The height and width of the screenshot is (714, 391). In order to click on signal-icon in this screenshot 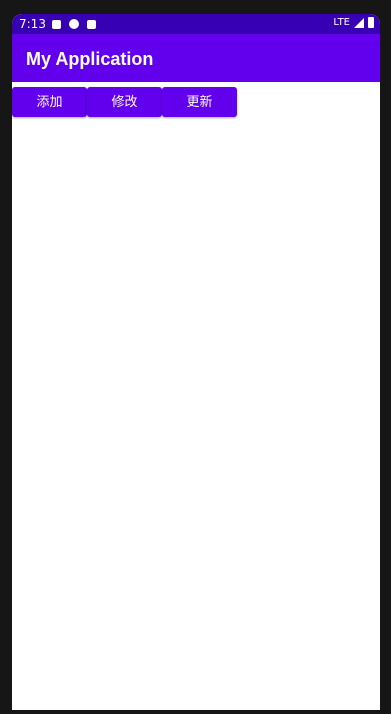, I will do `click(359, 22)`.